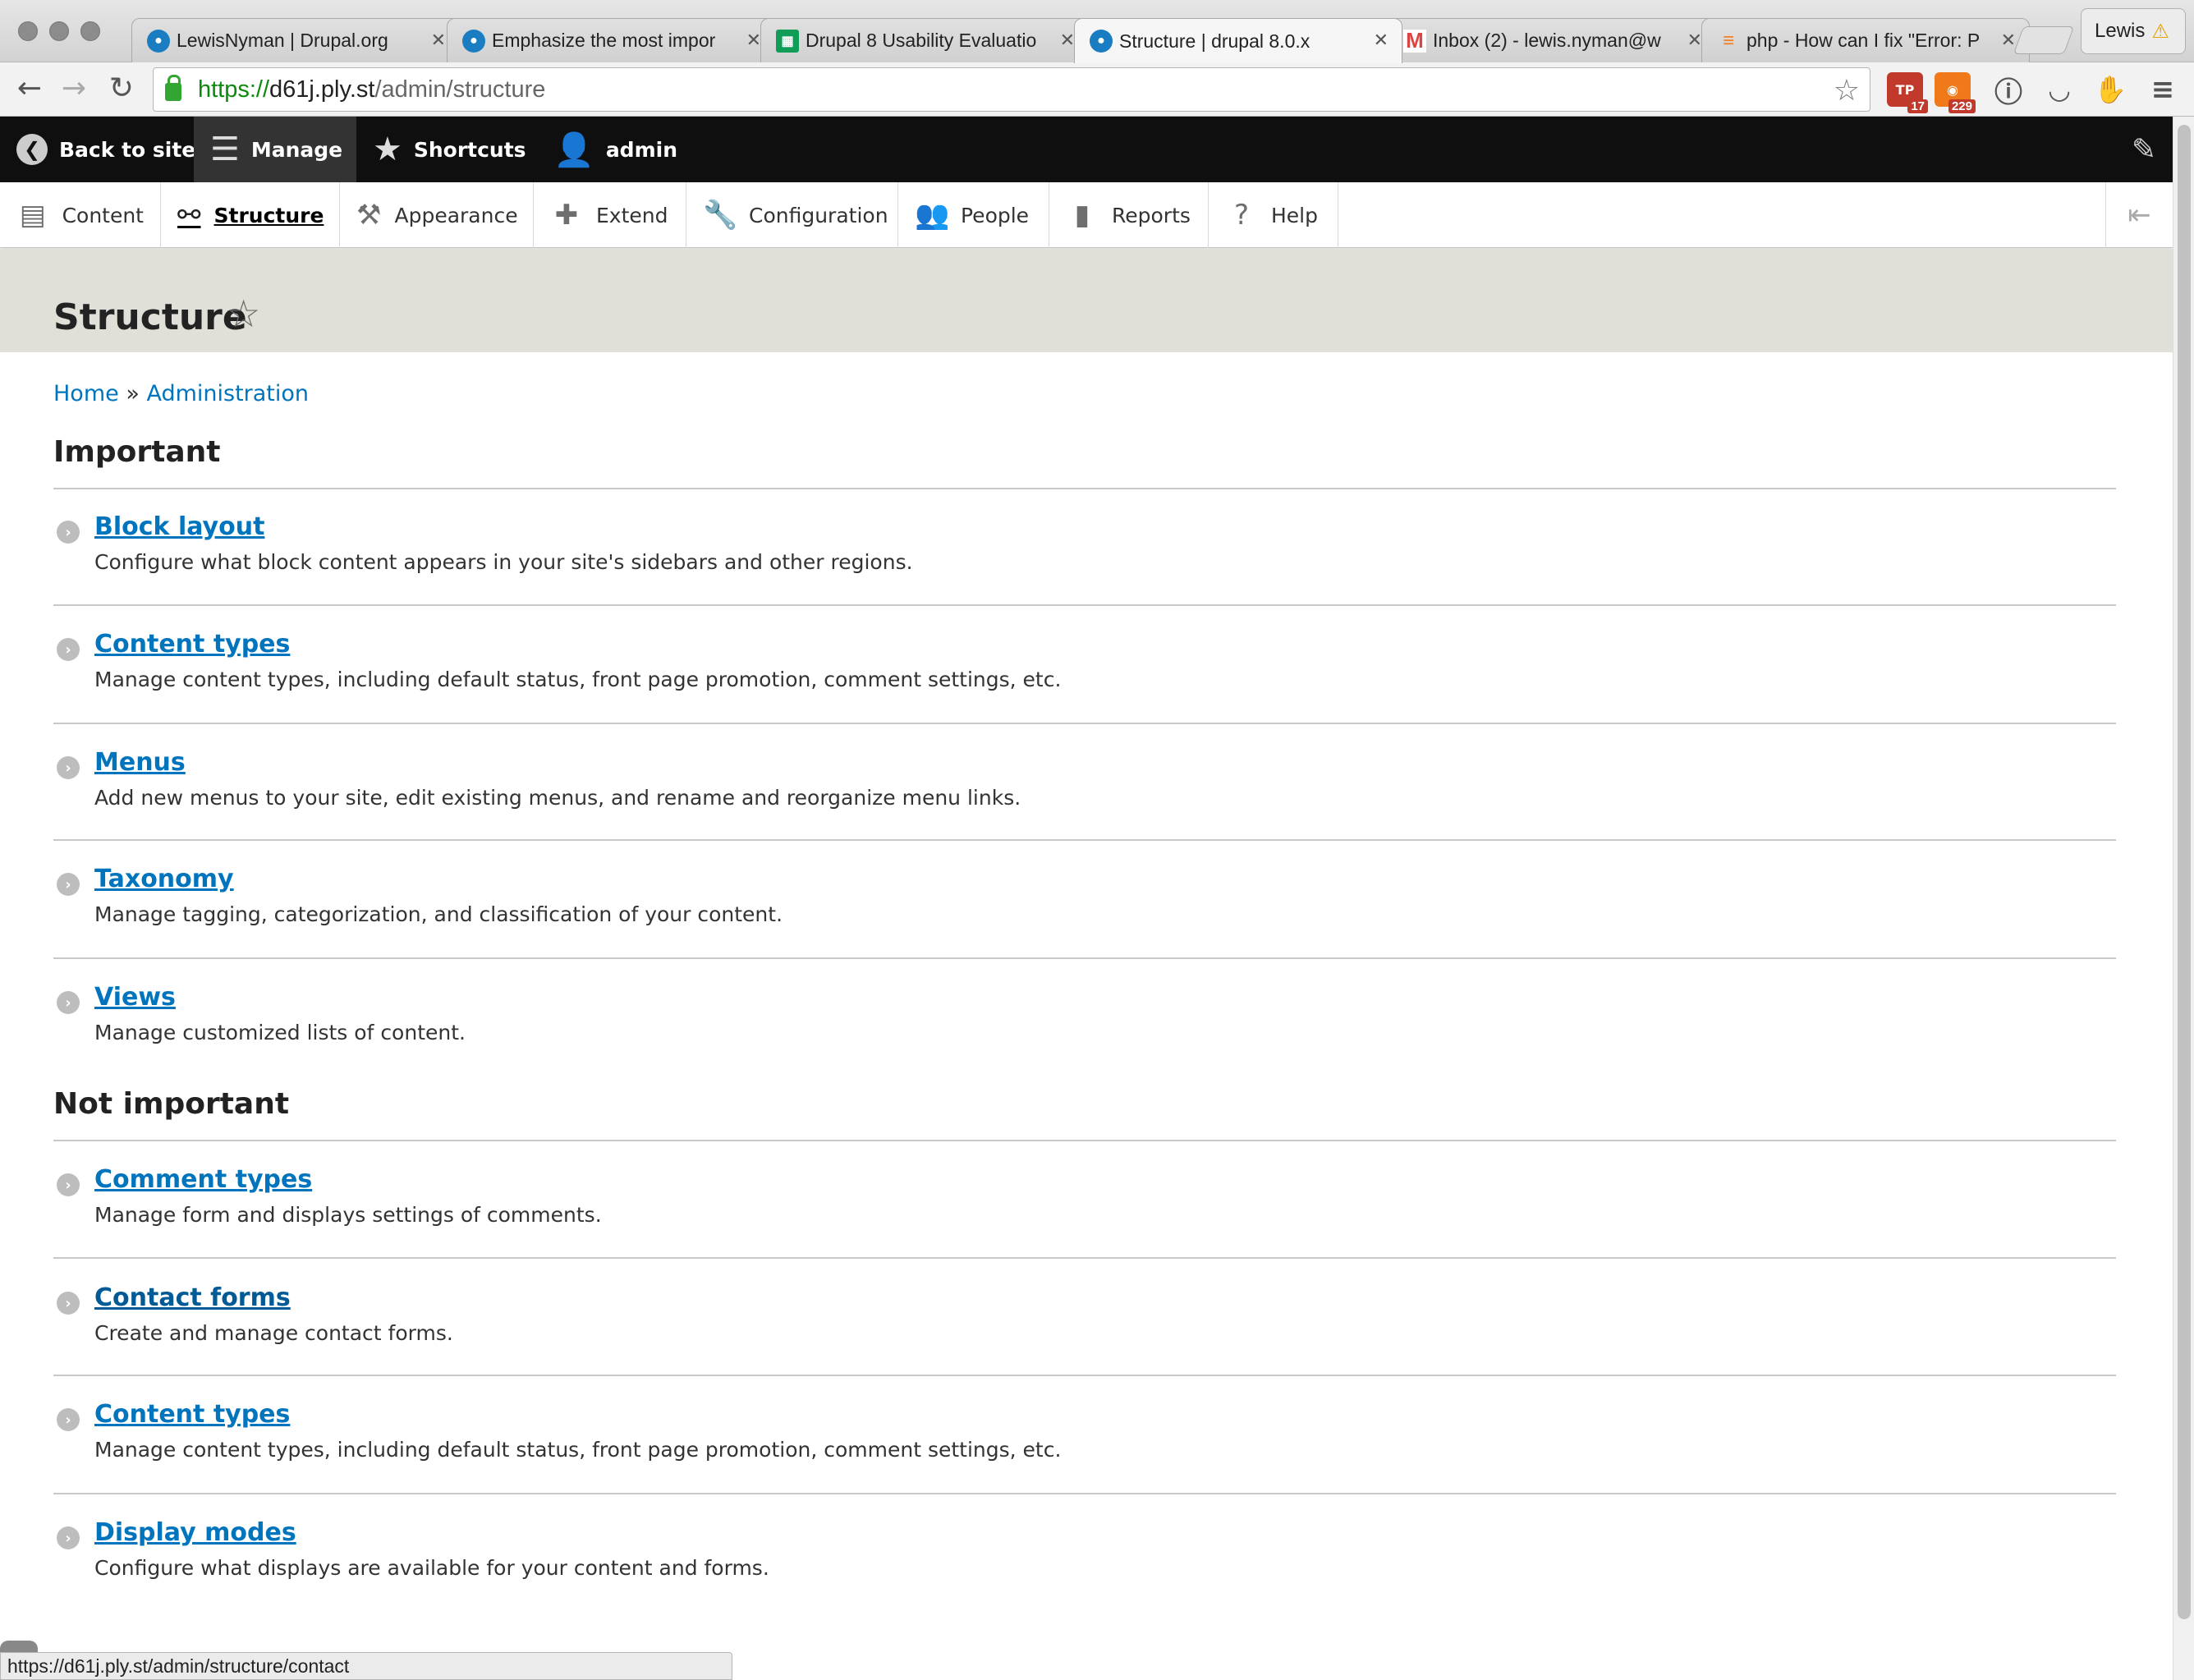 The height and width of the screenshot is (1680, 2194). Describe the element at coordinates (90, 31) in the screenshot. I see `window-zoom-button` at that location.